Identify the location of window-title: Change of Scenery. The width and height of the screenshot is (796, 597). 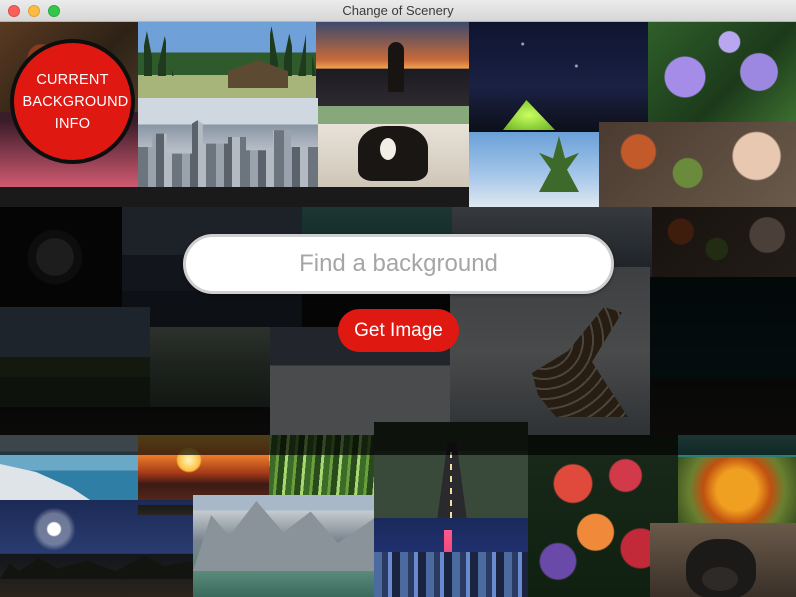
(398, 10).